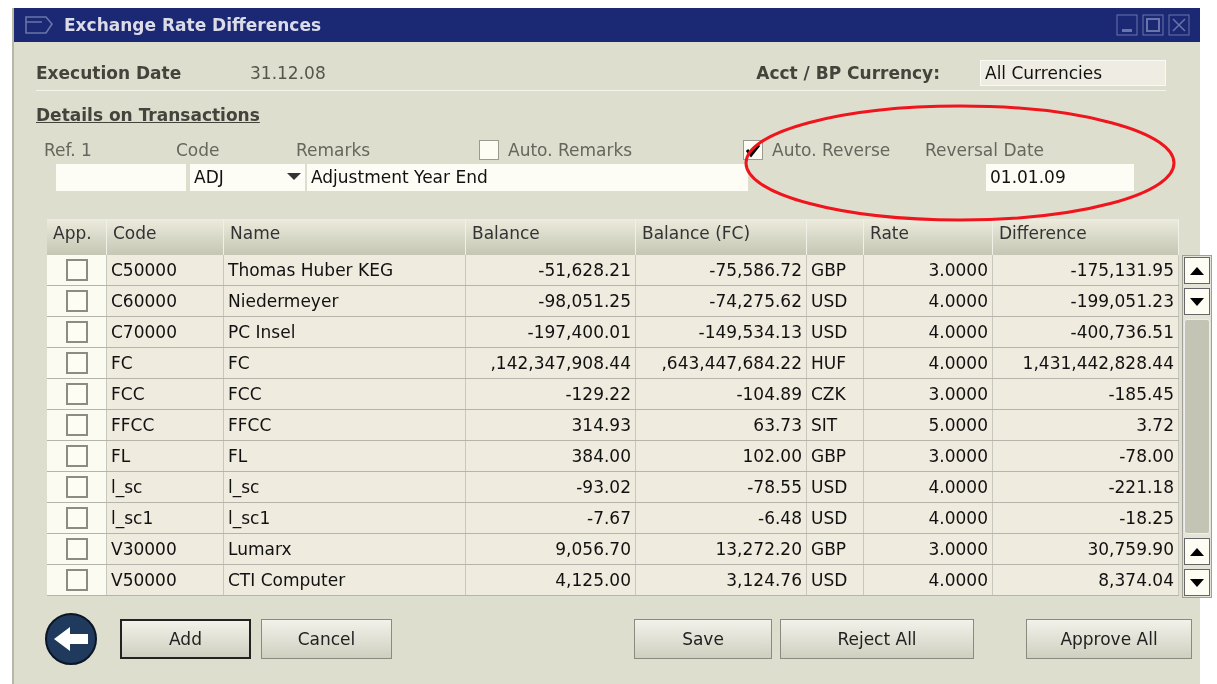  Describe the element at coordinates (1060, 177) in the screenshot. I see `input-field: 01.01.09` at that location.